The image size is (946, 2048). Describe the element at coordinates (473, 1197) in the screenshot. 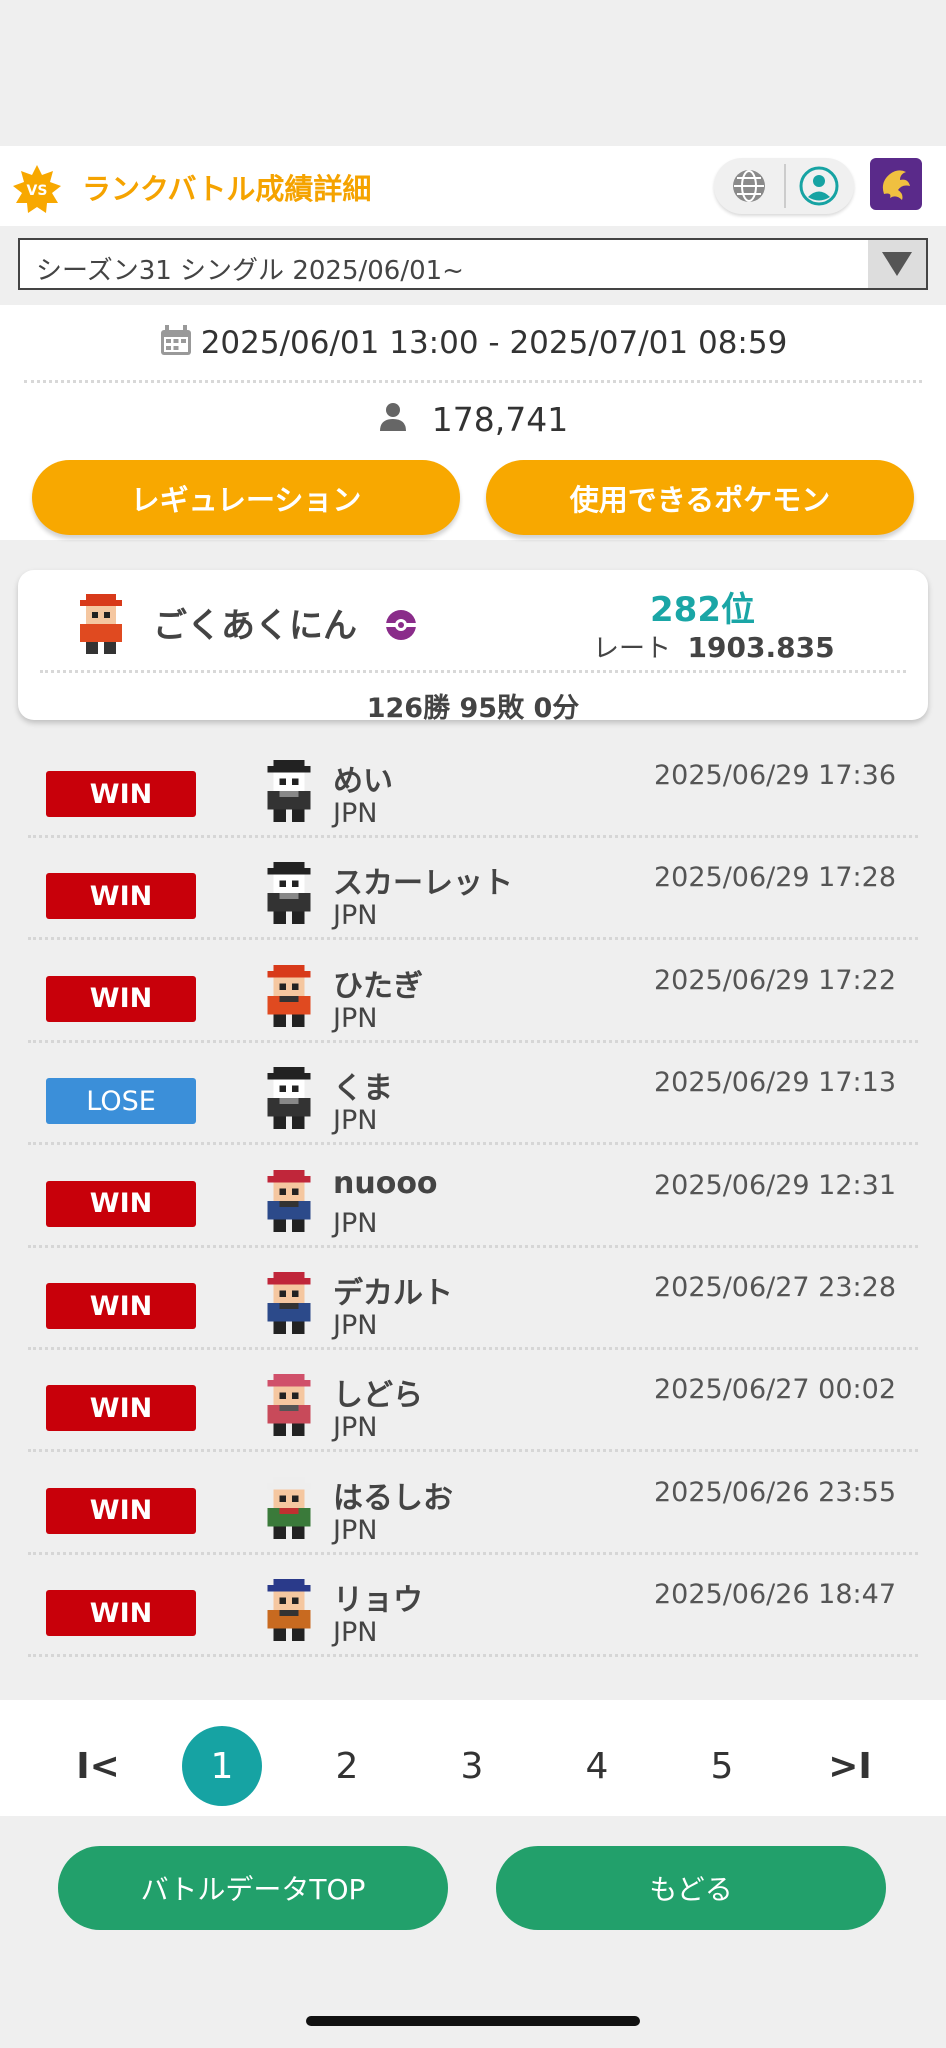

I see `battle-row: WIN nuooo JPN 2025/06/29 12:31` at that location.